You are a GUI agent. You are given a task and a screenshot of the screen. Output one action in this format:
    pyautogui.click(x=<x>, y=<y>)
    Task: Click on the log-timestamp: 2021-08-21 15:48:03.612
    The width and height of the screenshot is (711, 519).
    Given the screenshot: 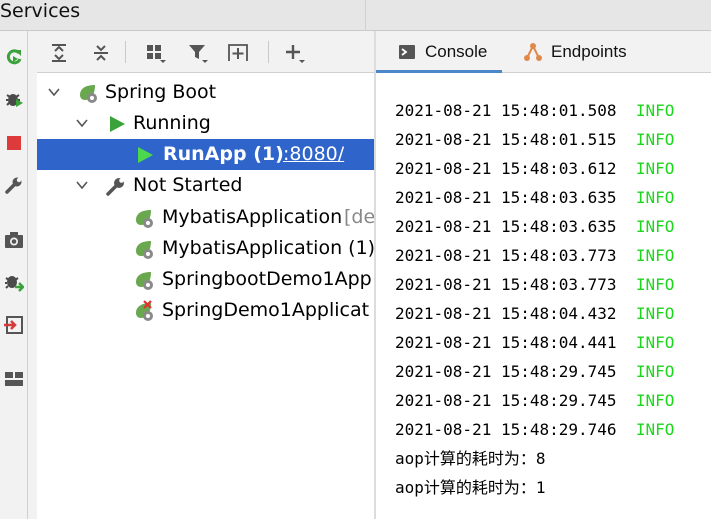 What is the action you would take?
    pyautogui.click(x=506, y=168)
    